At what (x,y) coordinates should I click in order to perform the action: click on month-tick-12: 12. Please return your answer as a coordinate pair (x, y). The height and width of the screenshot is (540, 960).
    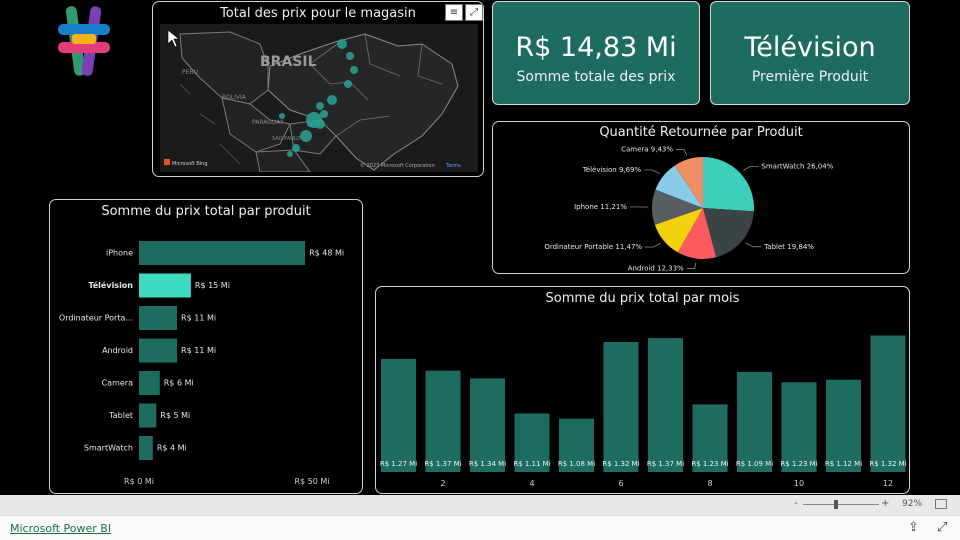
    Looking at the image, I should click on (888, 483).